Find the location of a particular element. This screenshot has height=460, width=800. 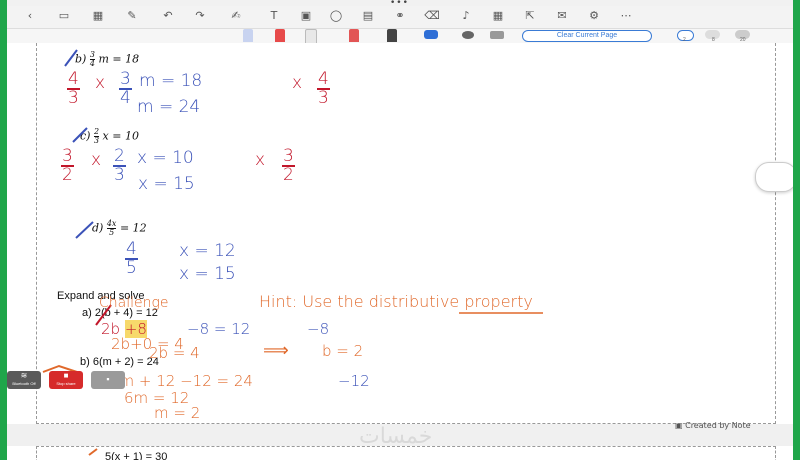

bluetooth-widget: ≋ Bluetooth Off is located at coordinates (24, 380).